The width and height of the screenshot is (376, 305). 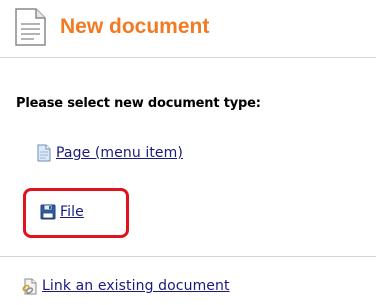 What do you see at coordinates (72, 212) in the screenshot?
I see `file-label: File` at bounding box center [72, 212].